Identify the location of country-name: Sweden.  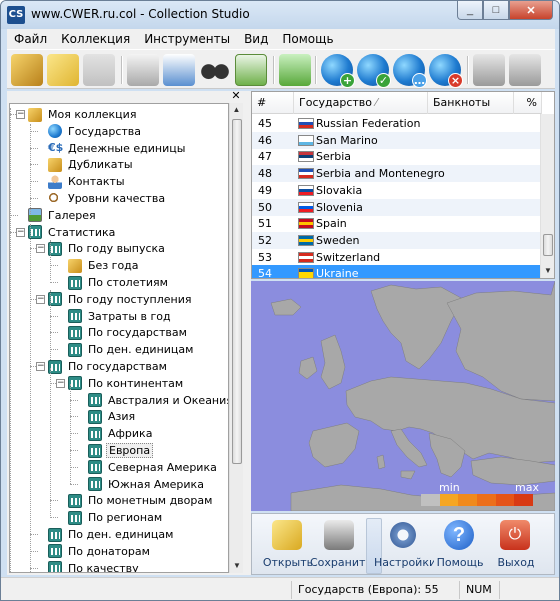
(338, 240).